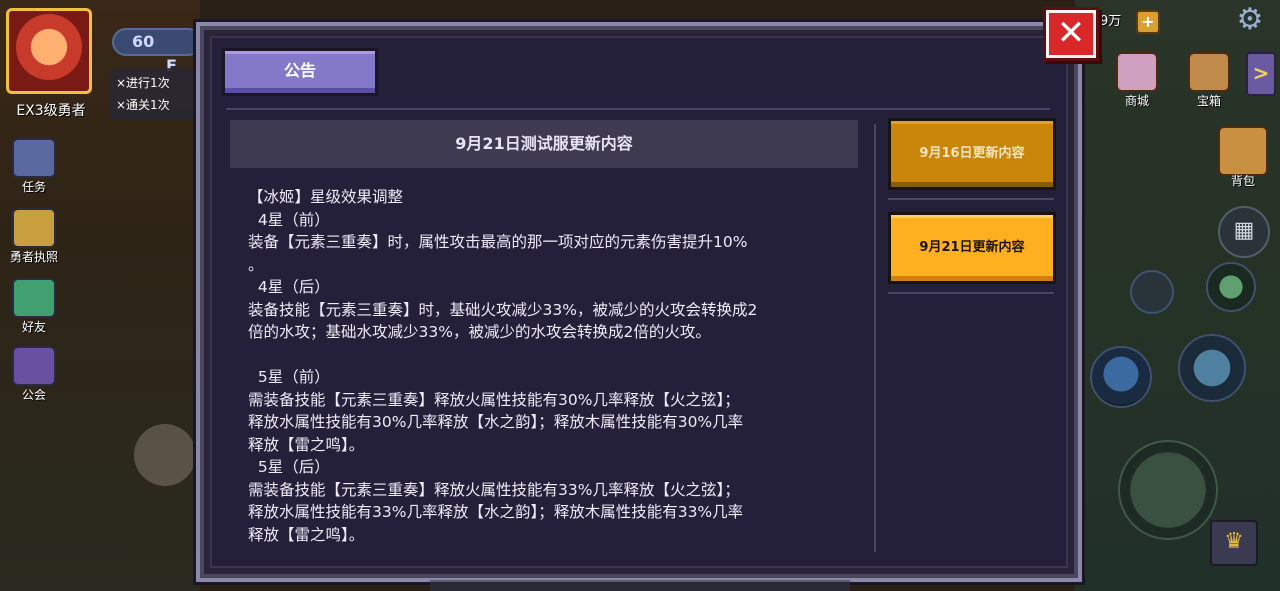  I want to click on backpack-label: 背包, so click(1242, 181).